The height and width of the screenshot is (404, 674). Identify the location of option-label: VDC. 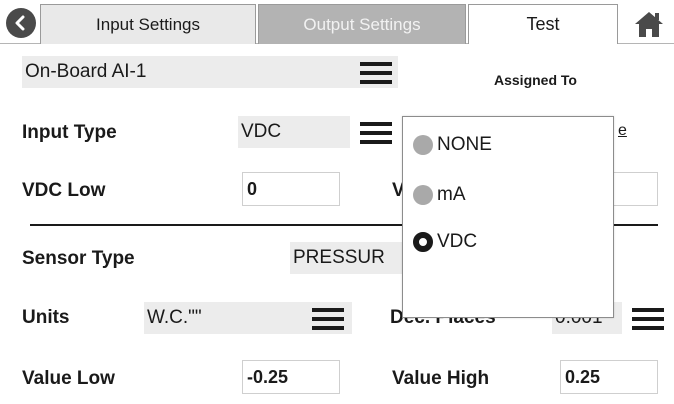
(457, 241).